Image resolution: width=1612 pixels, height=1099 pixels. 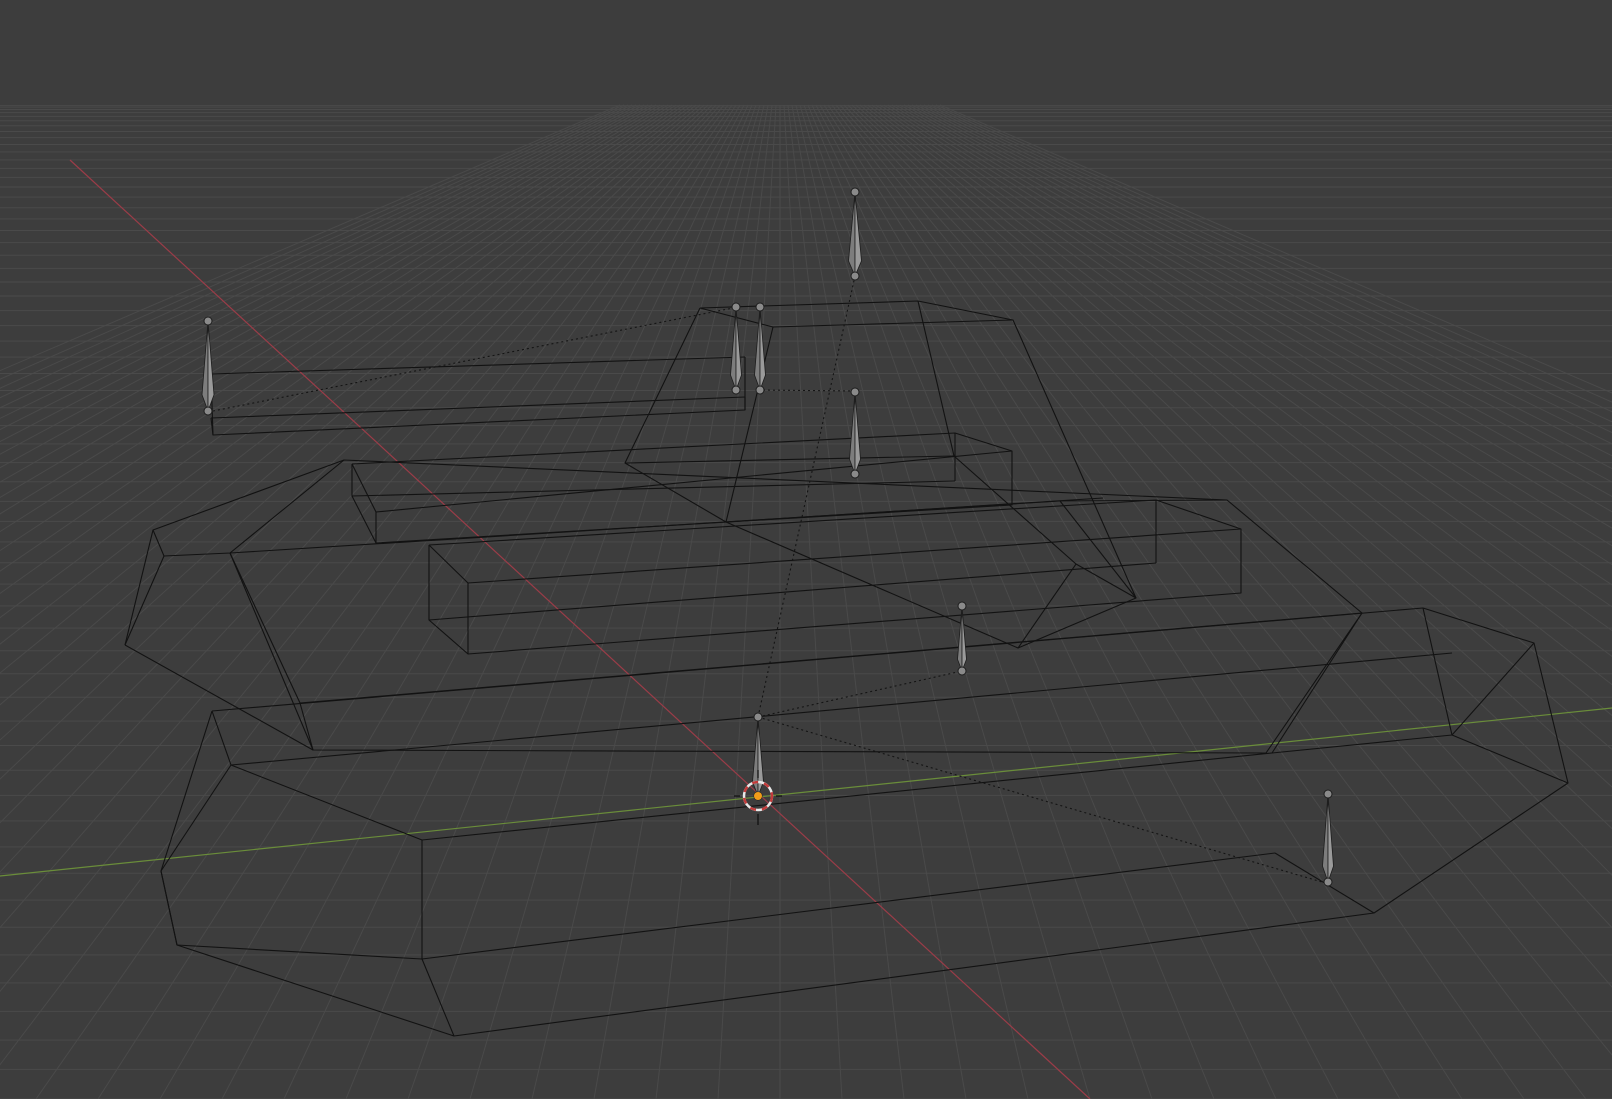 I want to click on gun-barrel, so click(x=478, y=396).